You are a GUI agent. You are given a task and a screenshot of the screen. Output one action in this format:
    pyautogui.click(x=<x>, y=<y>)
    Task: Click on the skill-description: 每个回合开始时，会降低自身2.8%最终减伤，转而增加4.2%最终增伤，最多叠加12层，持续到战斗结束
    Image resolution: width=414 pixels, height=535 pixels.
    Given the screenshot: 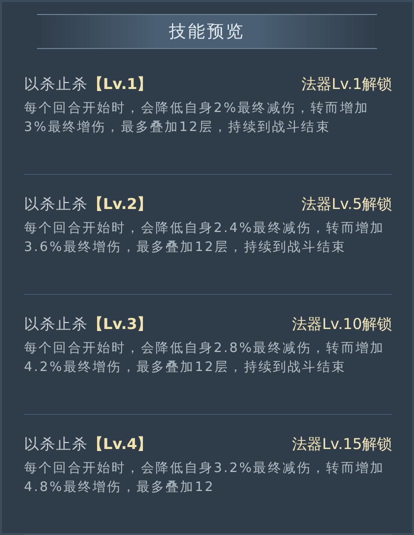 What is the action you would take?
    pyautogui.click(x=205, y=358)
    